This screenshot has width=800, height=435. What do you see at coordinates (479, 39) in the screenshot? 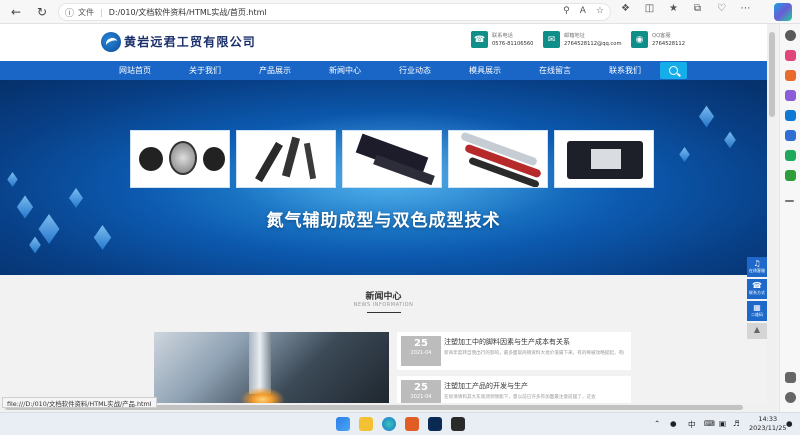
I see `phone-icon: ☎` at bounding box center [479, 39].